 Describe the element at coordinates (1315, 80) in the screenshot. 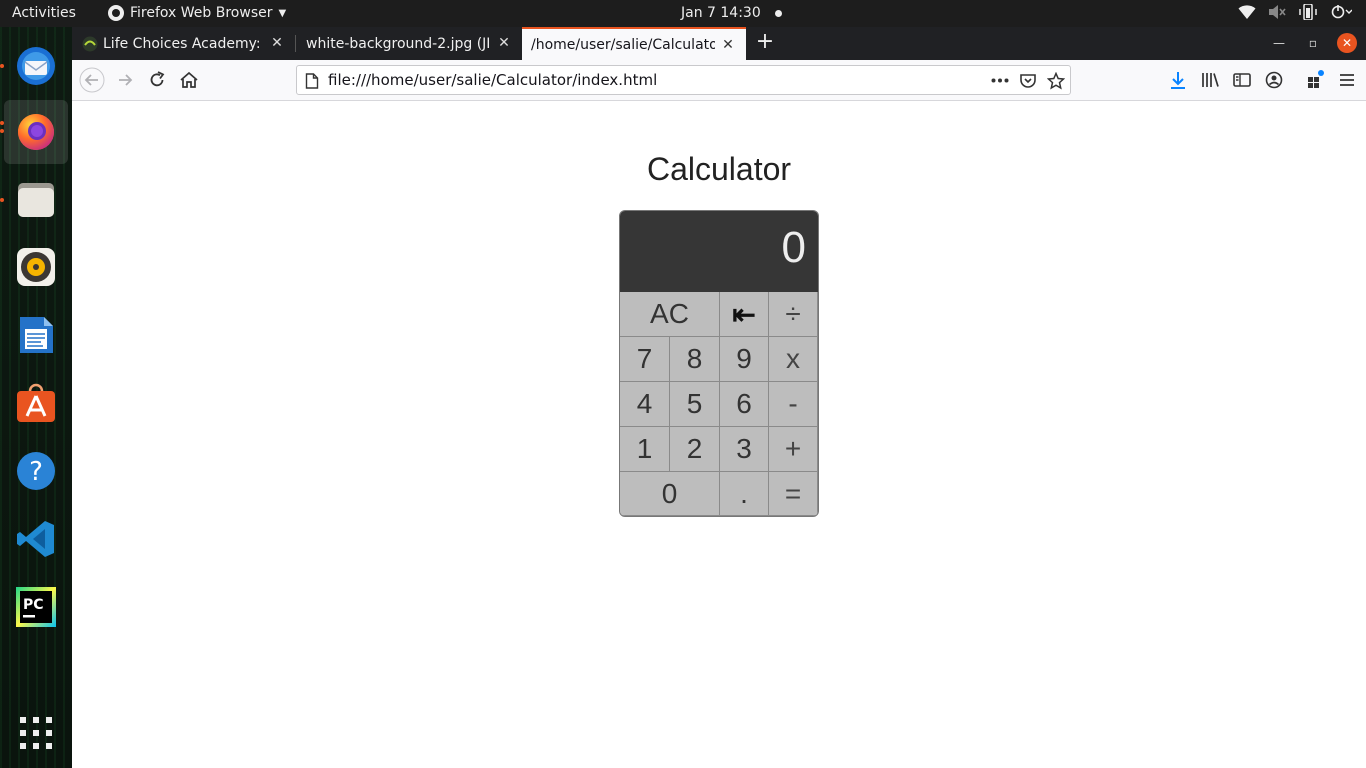

I see `extensions-icon` at that location.